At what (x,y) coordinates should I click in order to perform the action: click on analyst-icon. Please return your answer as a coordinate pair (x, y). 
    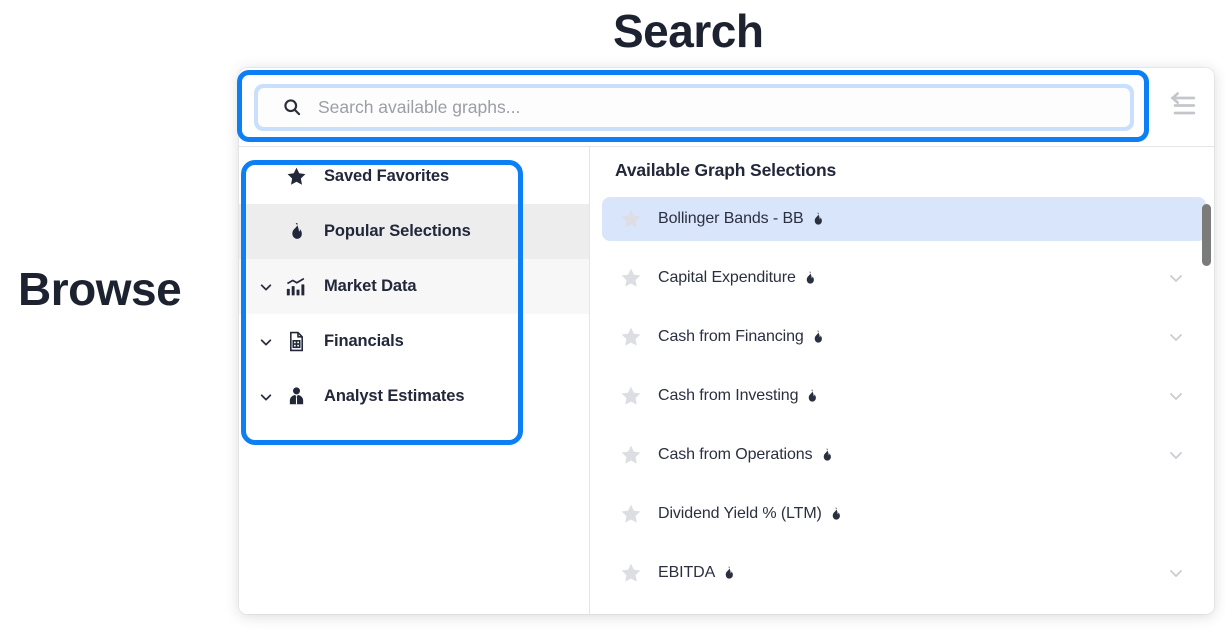
    Looking at the image, I should click on (296, 396).